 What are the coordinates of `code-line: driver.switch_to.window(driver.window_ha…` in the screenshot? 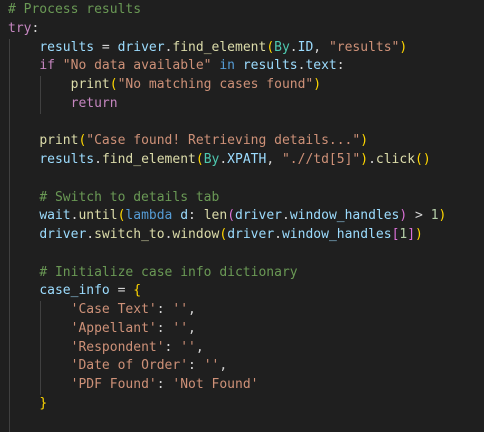 It's located at (242, 235).